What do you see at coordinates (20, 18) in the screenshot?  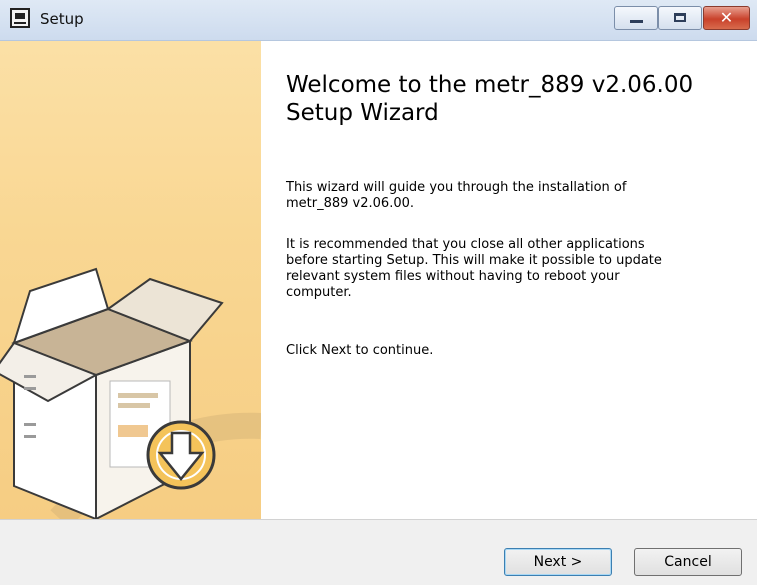 I see `setup-app-icon` at bounding box center [20, 18].